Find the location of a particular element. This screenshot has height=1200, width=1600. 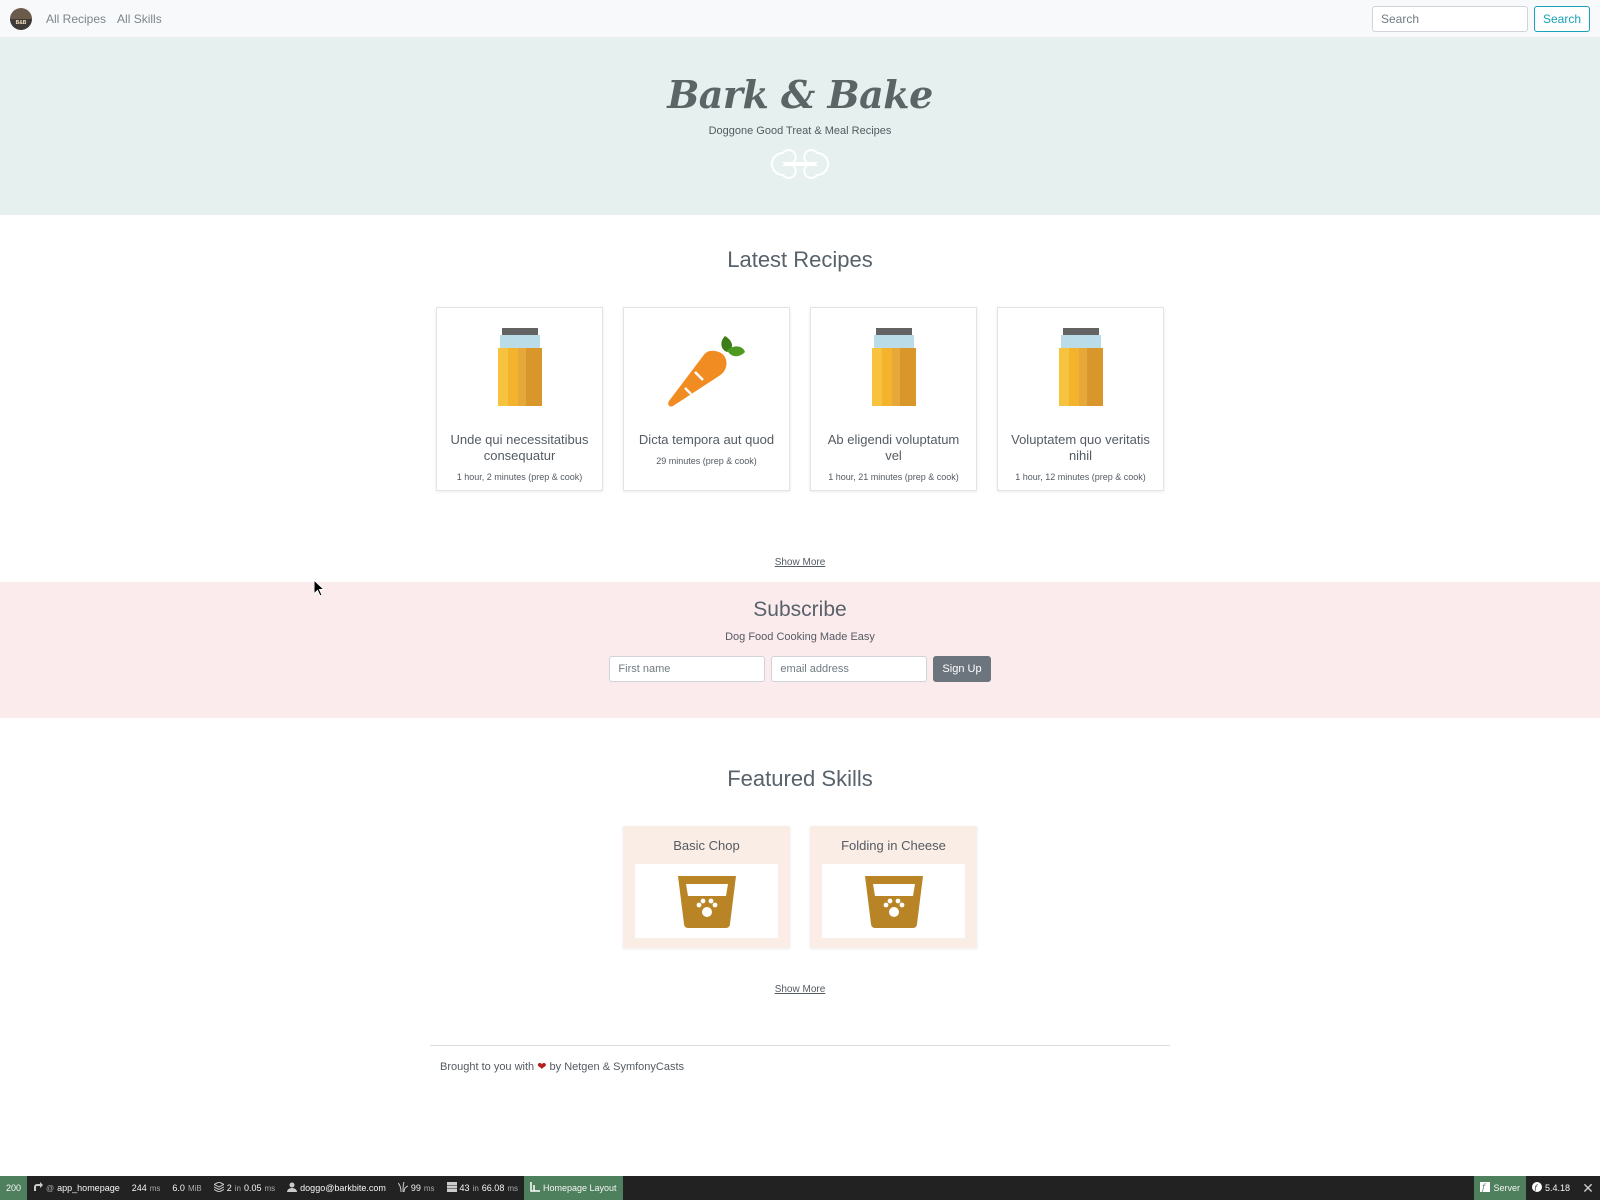

recipe-time: 1 hour, 21 minutes (prep & cook) is located at coordinates (893, 477).